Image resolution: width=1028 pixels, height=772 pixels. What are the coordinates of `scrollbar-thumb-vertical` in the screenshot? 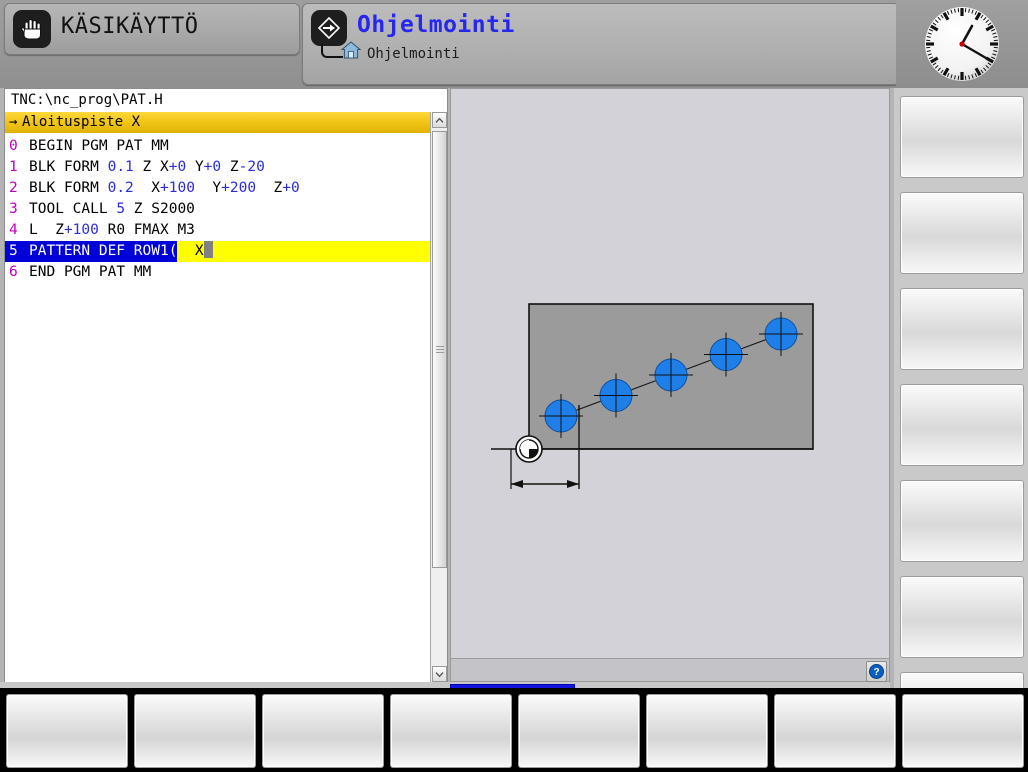 It's located at (439, 349).